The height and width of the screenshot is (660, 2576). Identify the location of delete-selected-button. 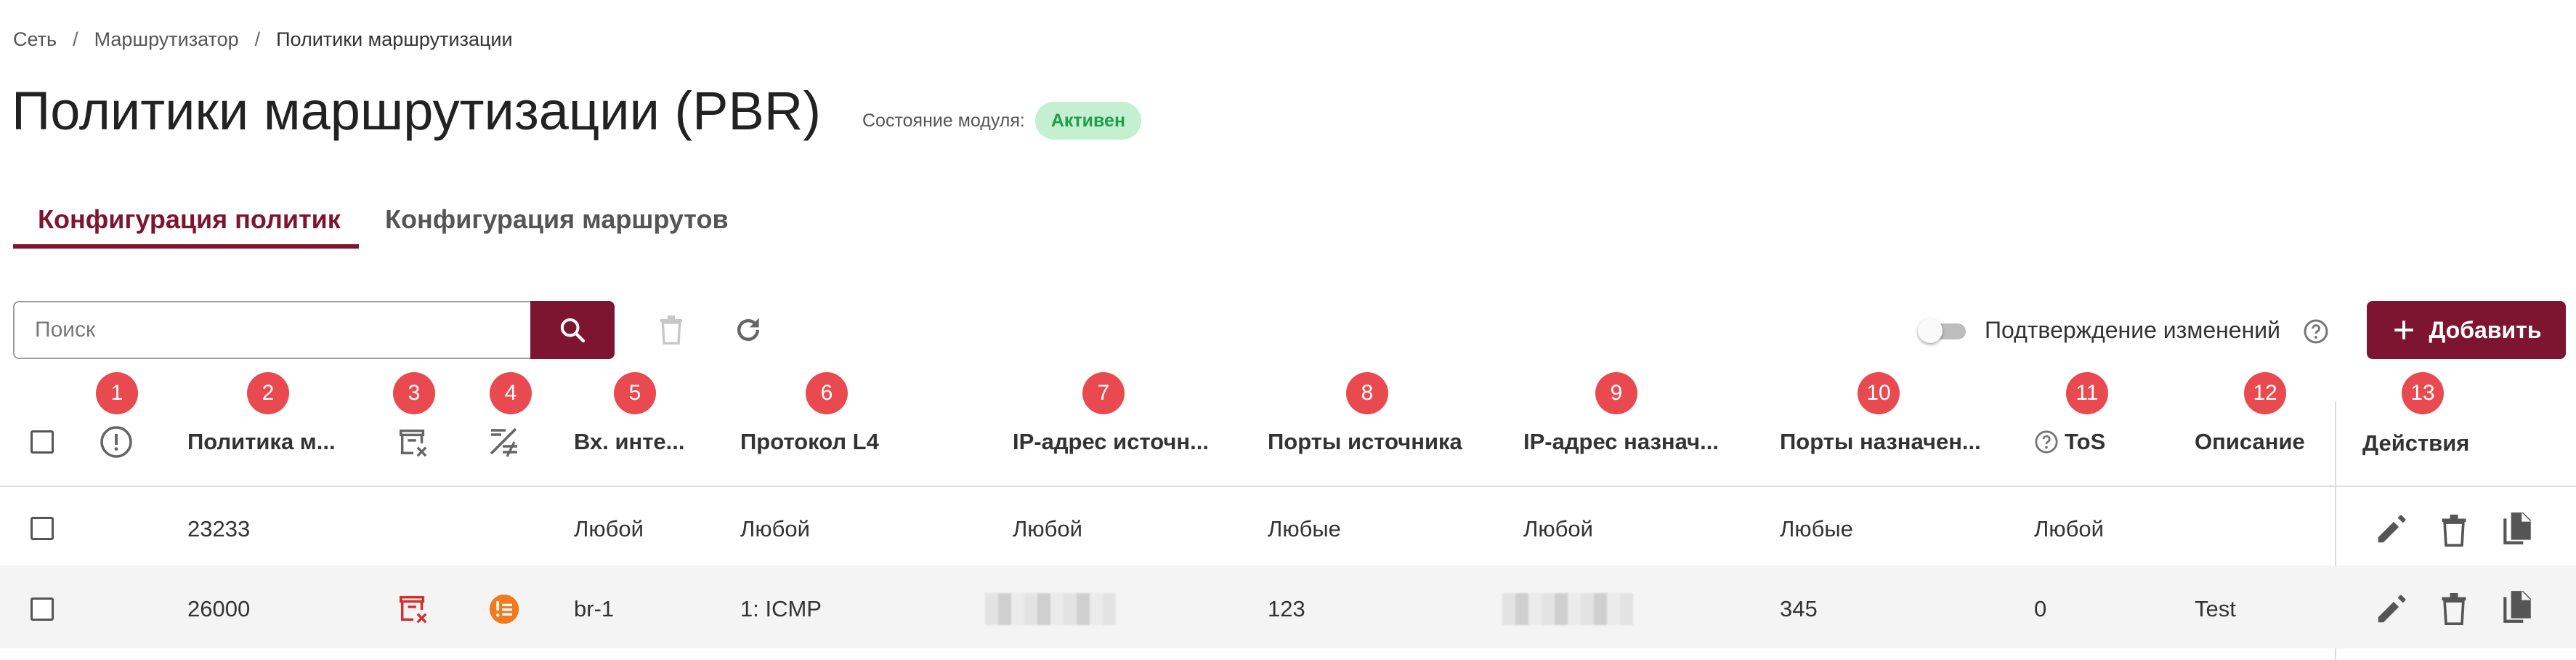
(671, 330).